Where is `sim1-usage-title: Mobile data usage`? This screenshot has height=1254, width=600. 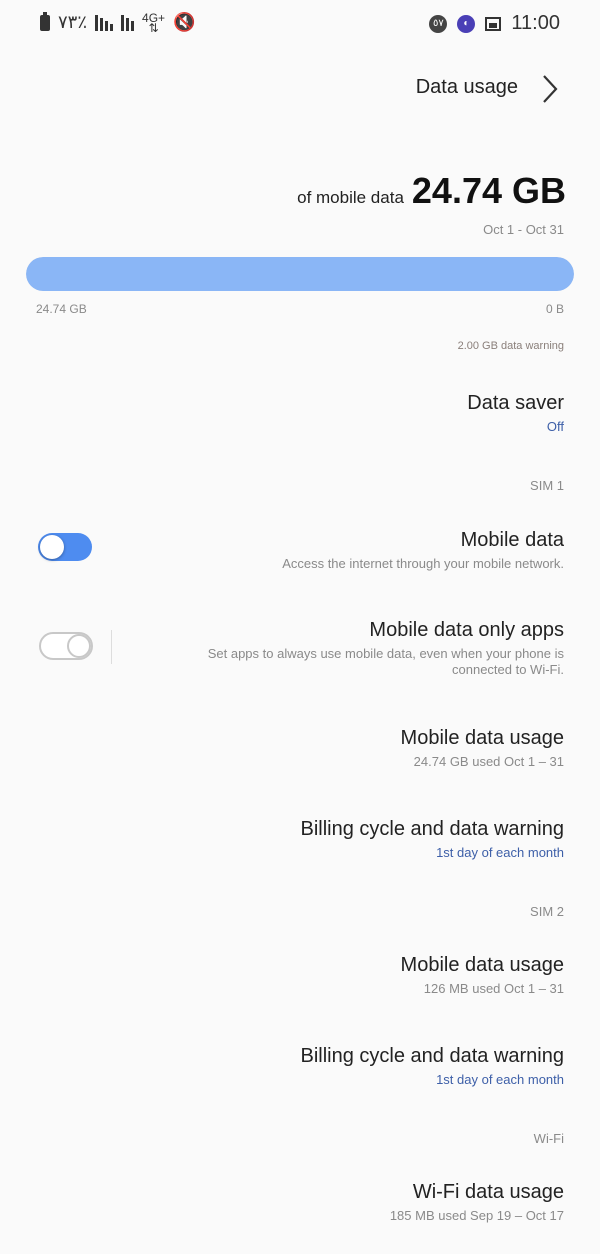
sim1-usage-title: Mobile data usage is located at coordinates (482, 738).